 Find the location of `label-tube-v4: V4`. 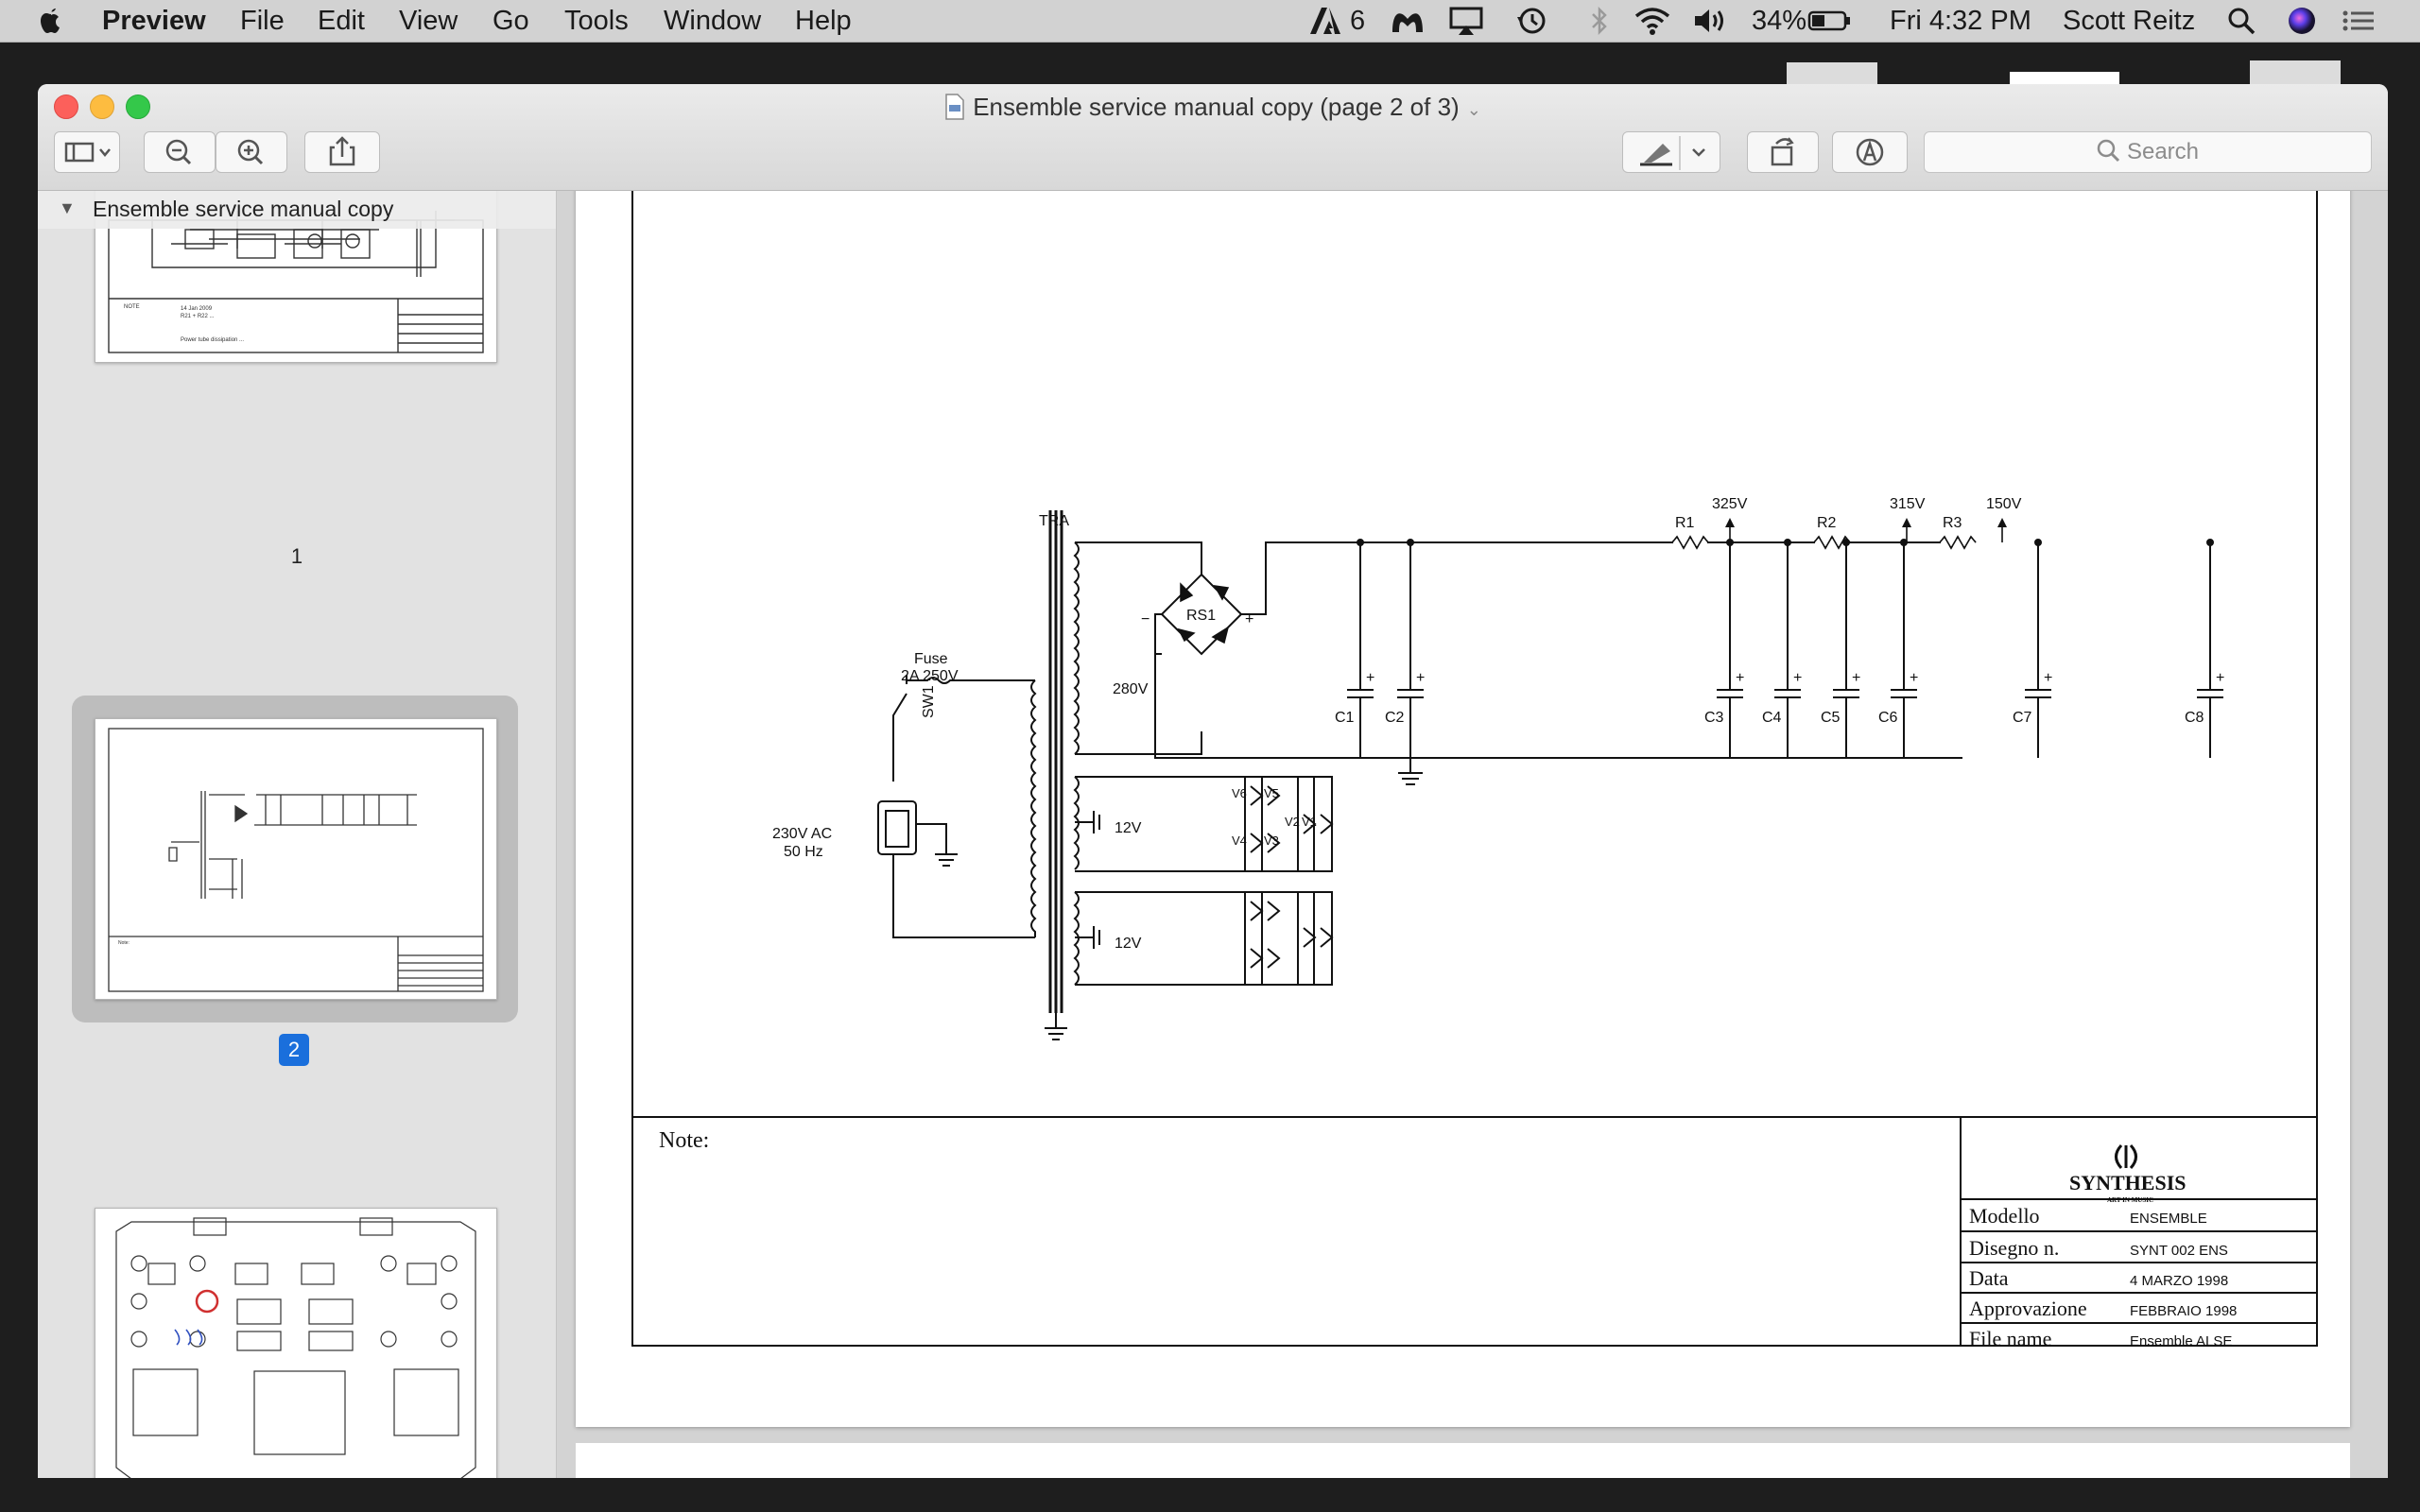

label-tube-v4: V4 is located at coordinates (1239, 840).